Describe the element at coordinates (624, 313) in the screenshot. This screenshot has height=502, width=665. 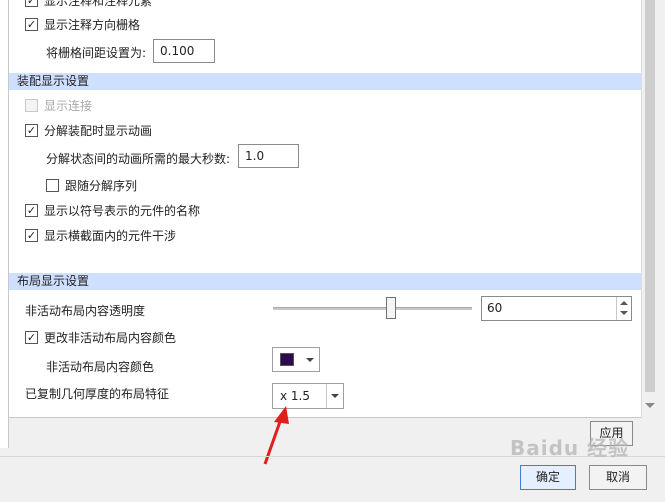
I see `spin-down-icon` at that location.